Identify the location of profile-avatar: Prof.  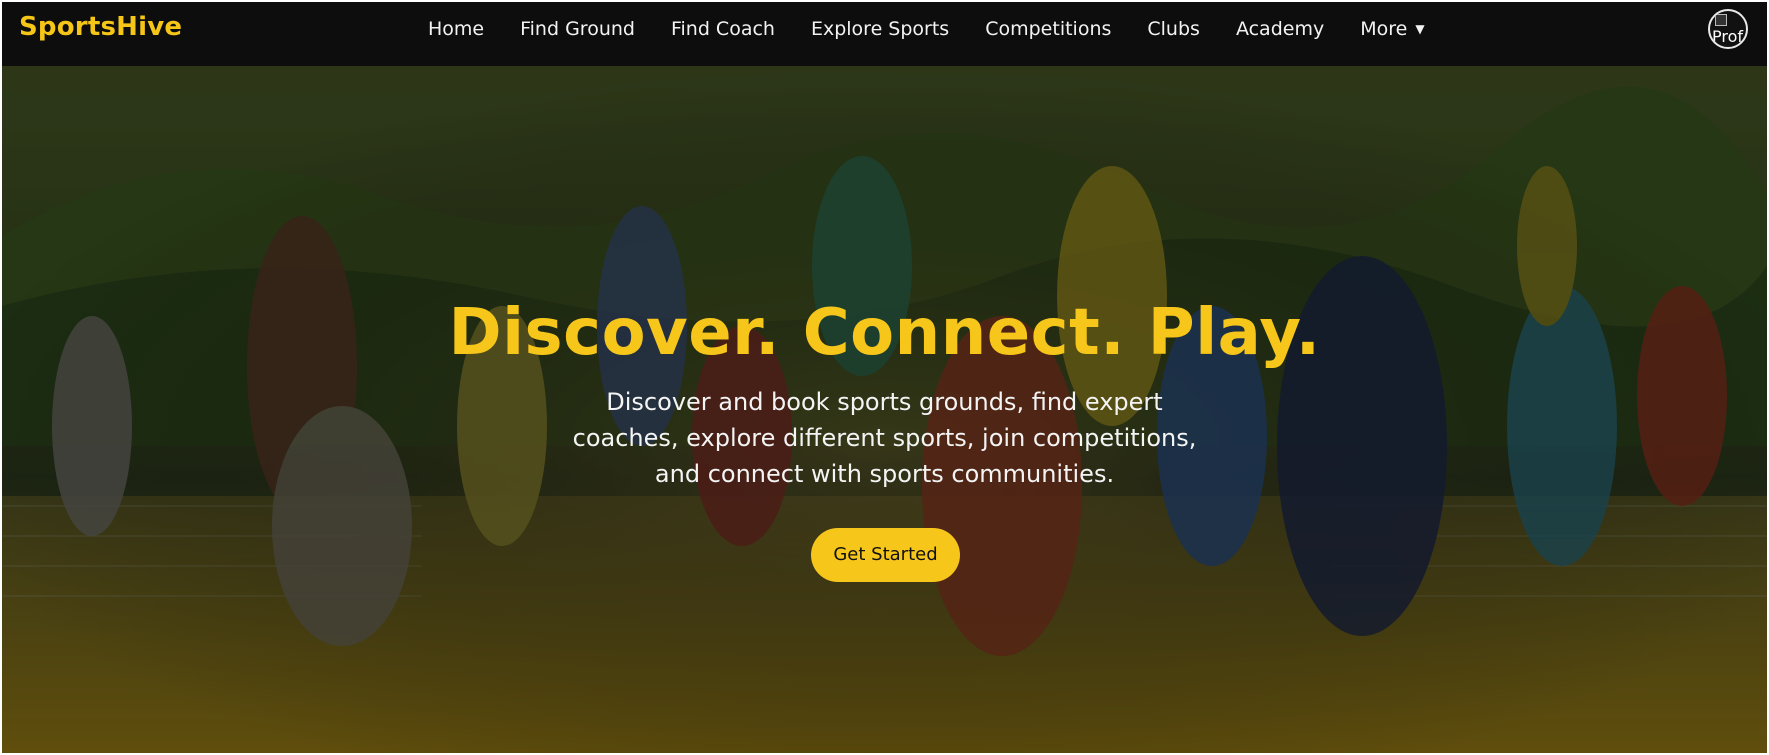
(1728, 29).